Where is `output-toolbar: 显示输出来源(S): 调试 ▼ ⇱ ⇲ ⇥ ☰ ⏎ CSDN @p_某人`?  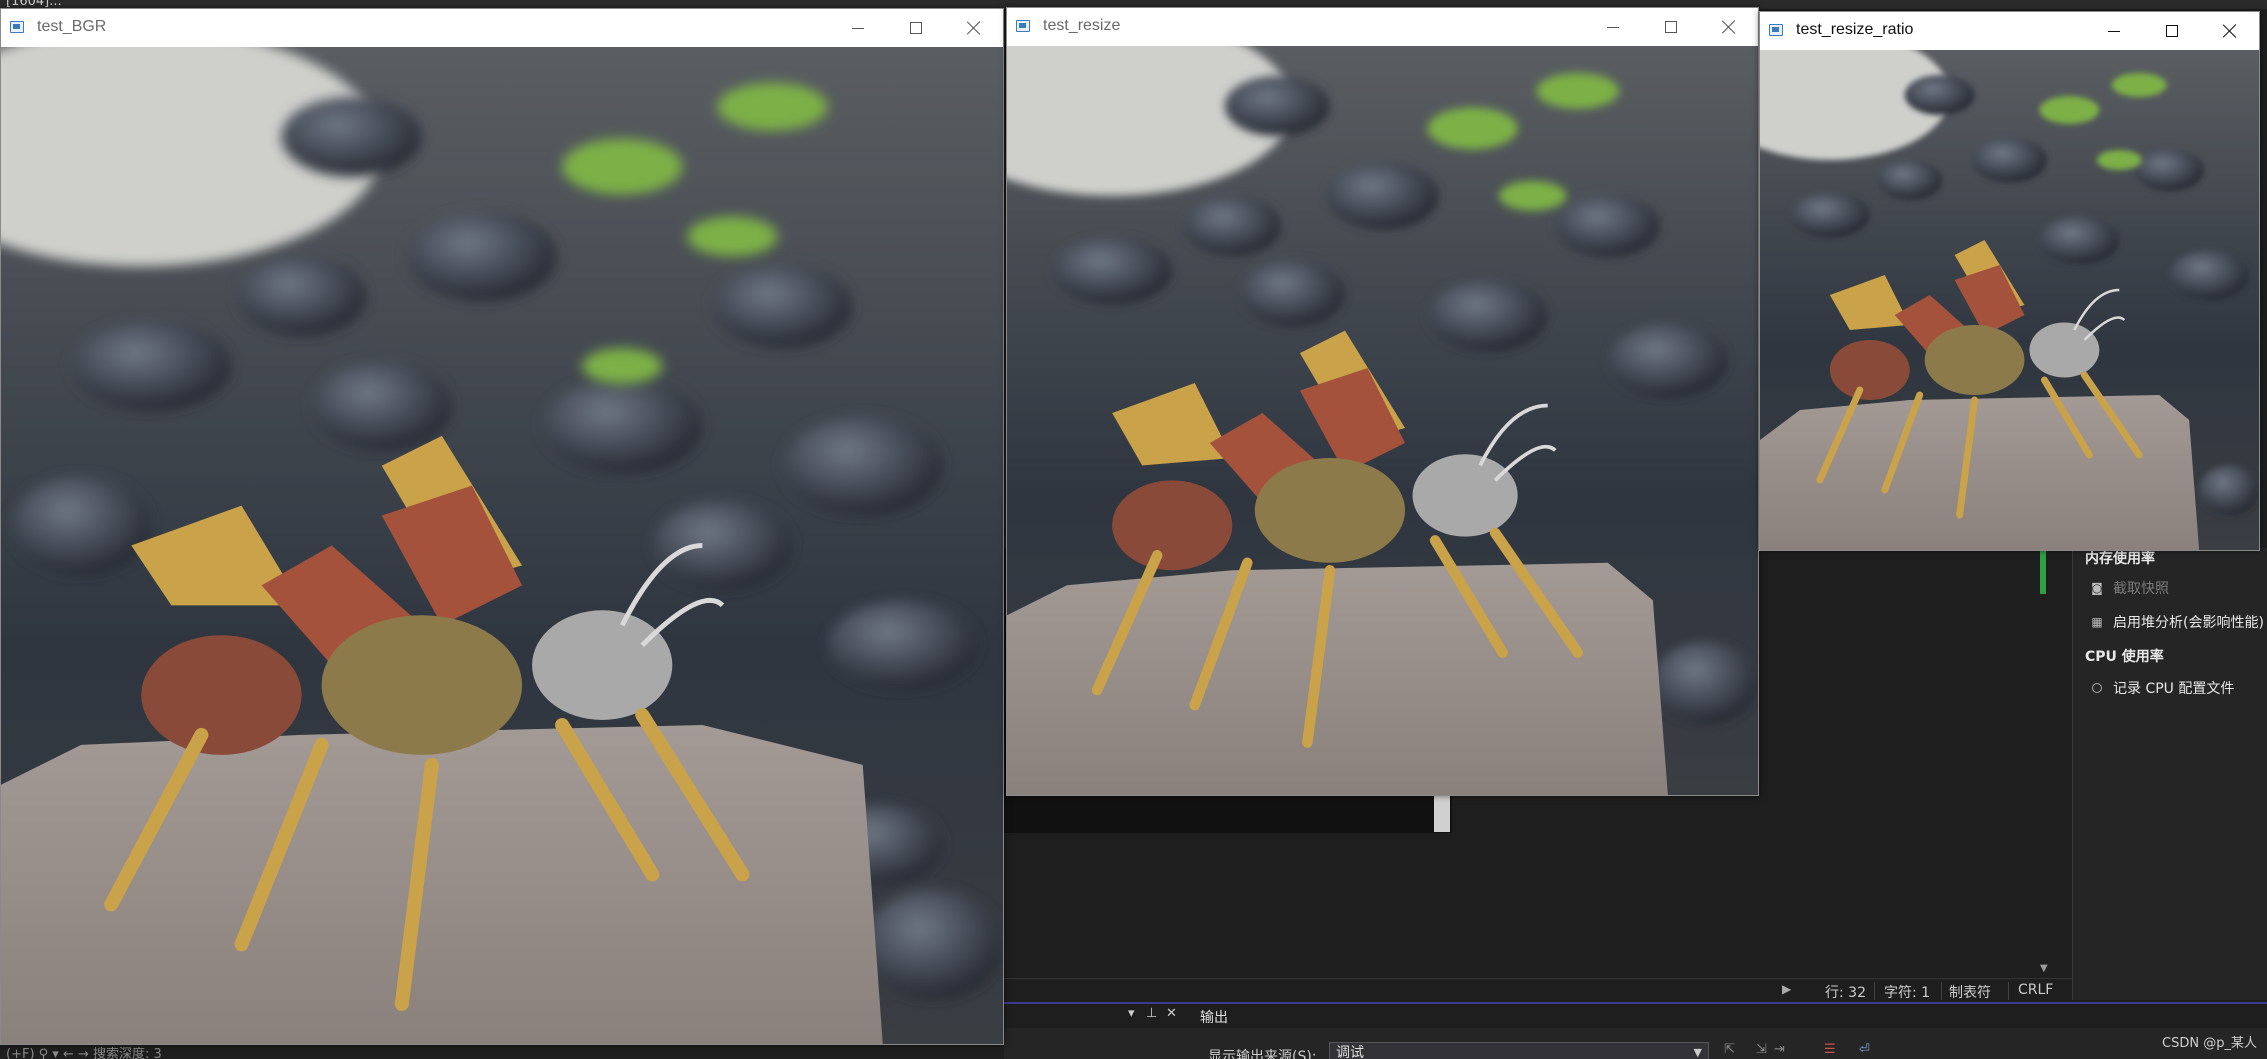 output-toolbar: 显示输出来源(S): 调试 ▼ ⇱ ⇲ ⇥ ☰ ⏎ CSDN @p_某人 is located at coordinates (1635, 1043).